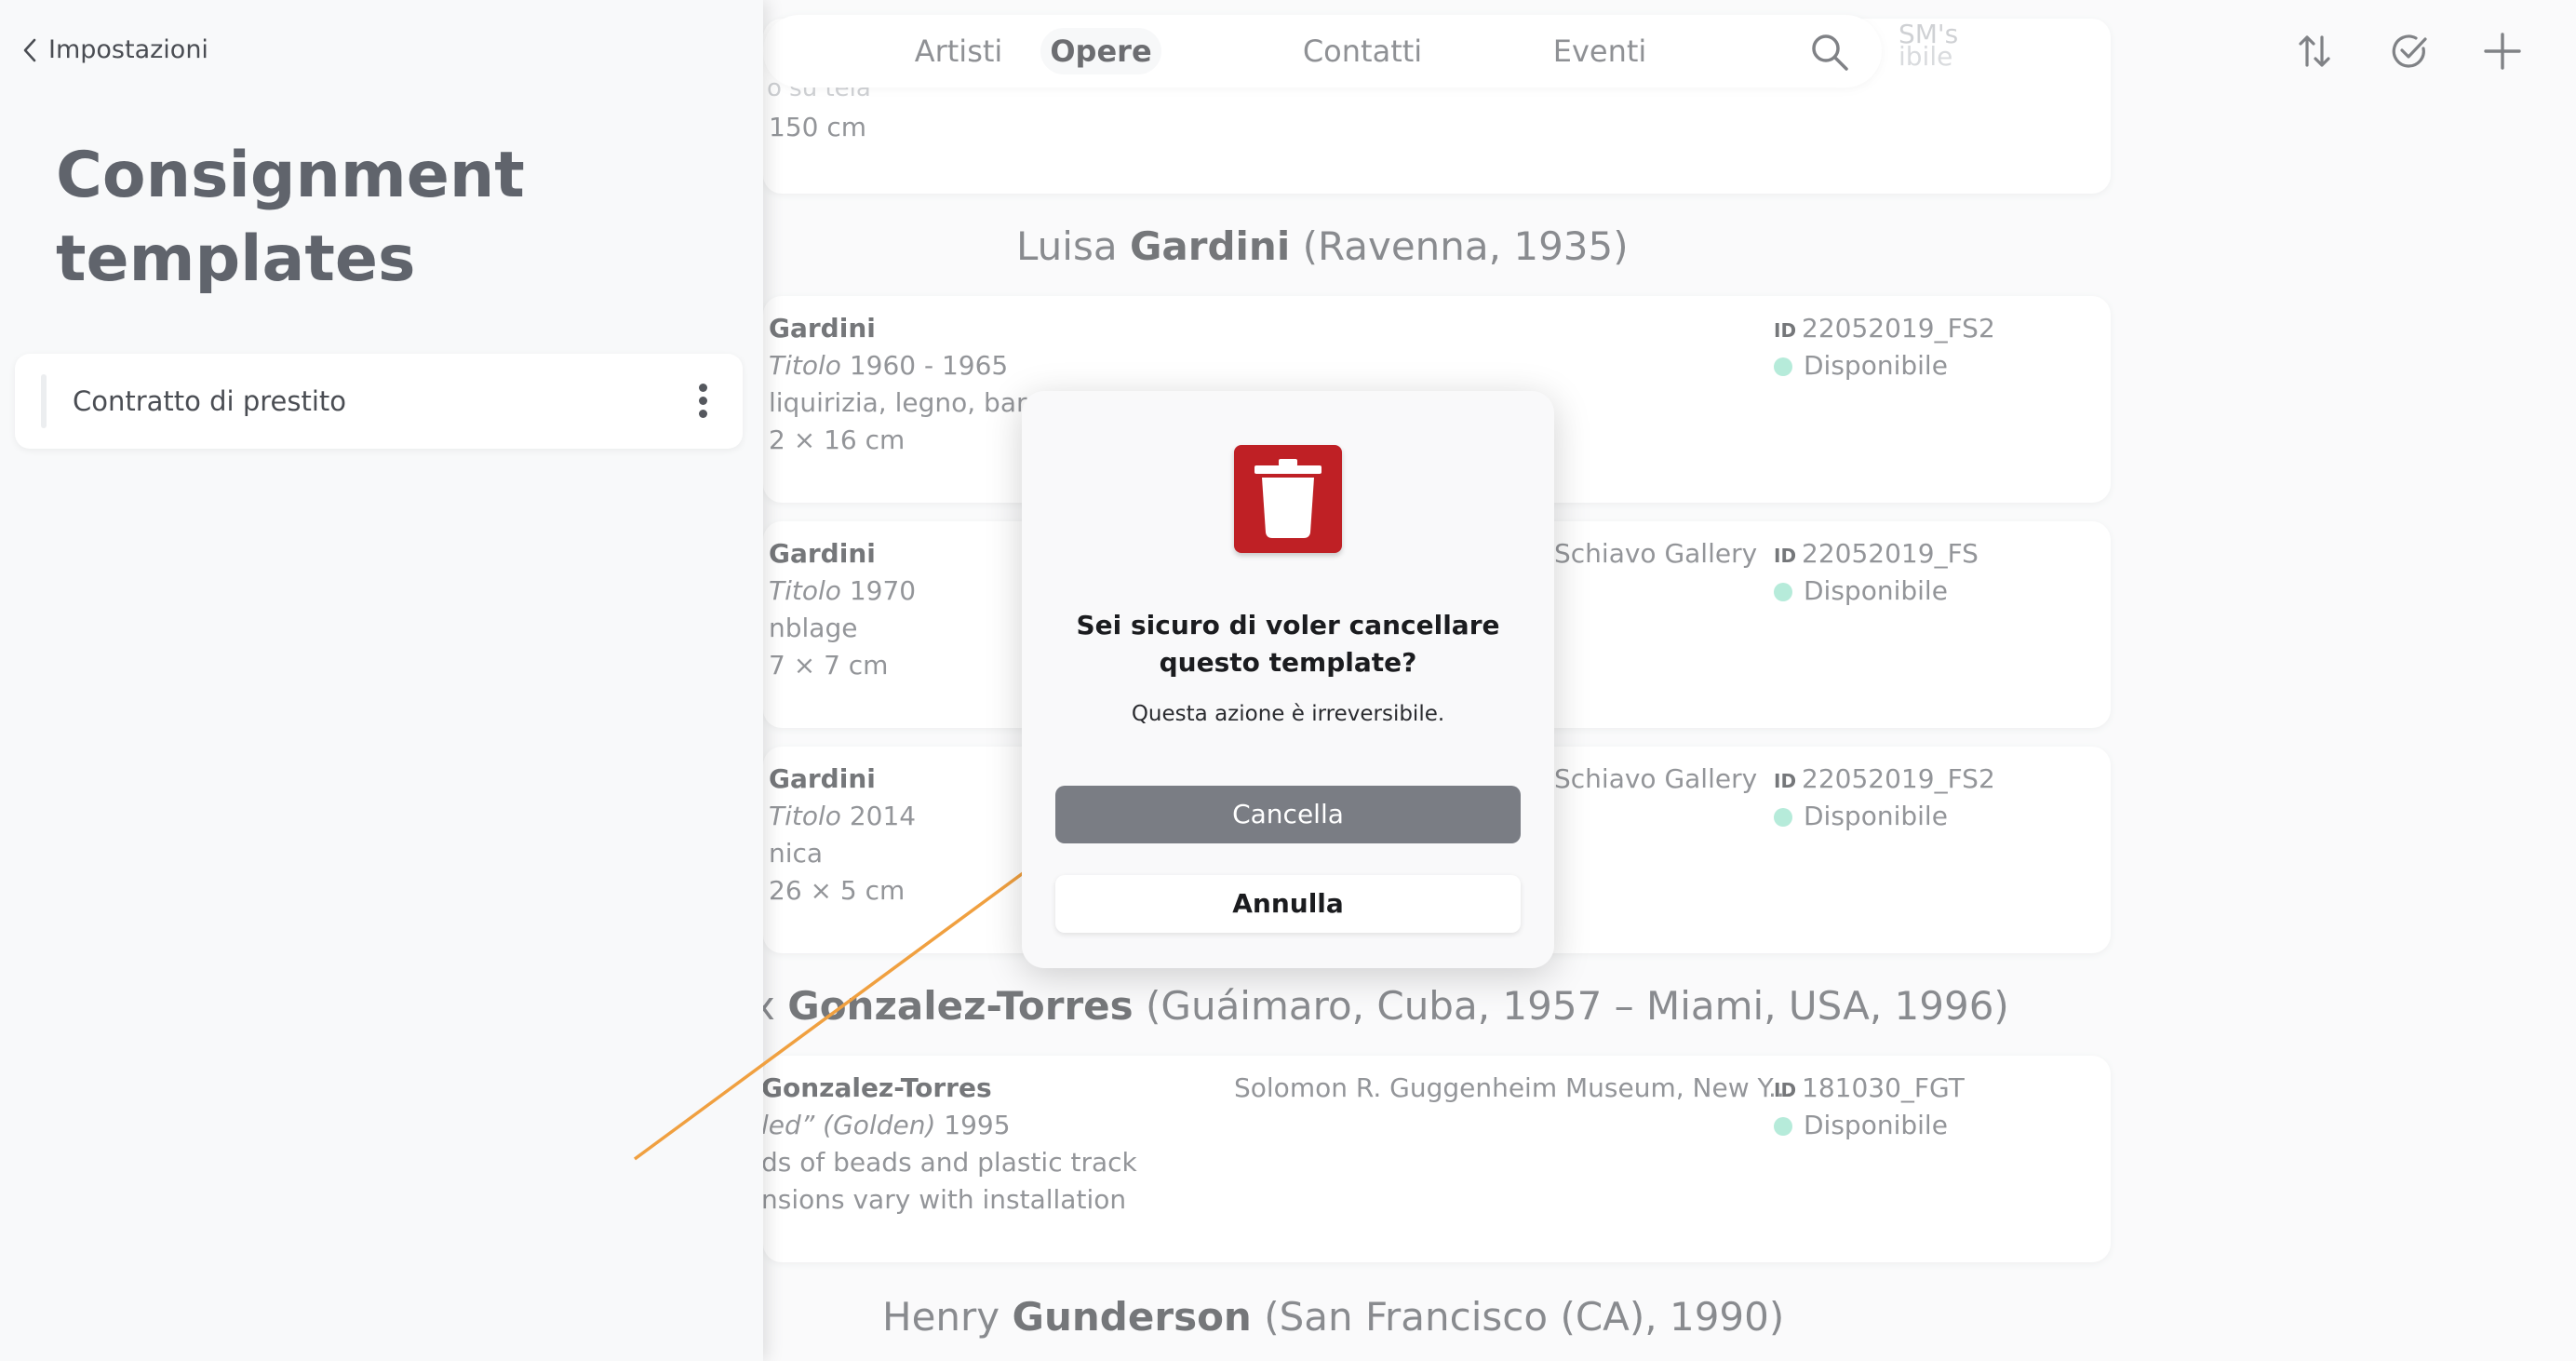 This screenshot has height=1361, width=2576. I want to click on page-title: Consignment templates, so click(290, 217).